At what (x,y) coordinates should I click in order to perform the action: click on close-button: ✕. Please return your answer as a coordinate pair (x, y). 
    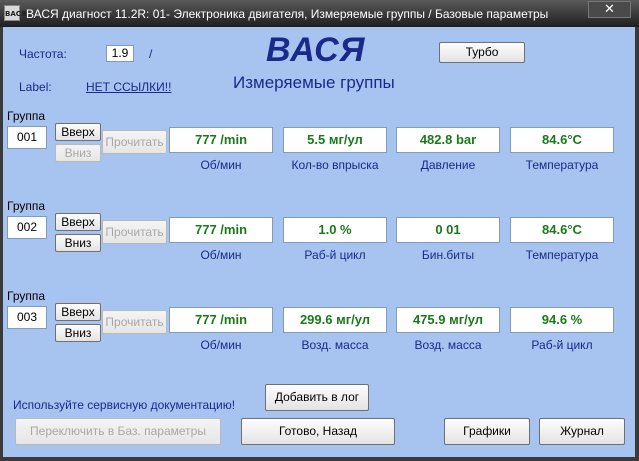
    Looking at the image, I should click on (609, 9).